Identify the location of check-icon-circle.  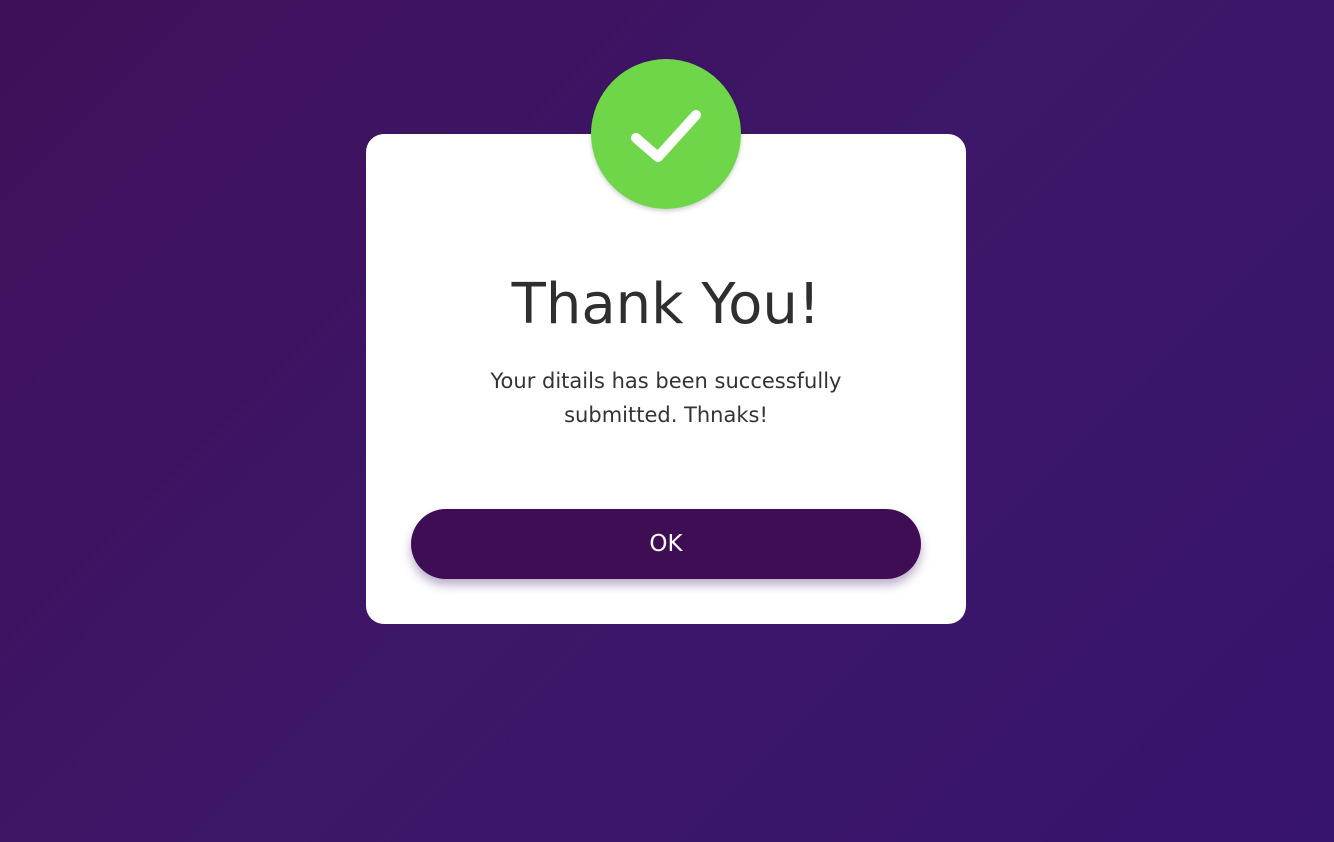
(666, 134).